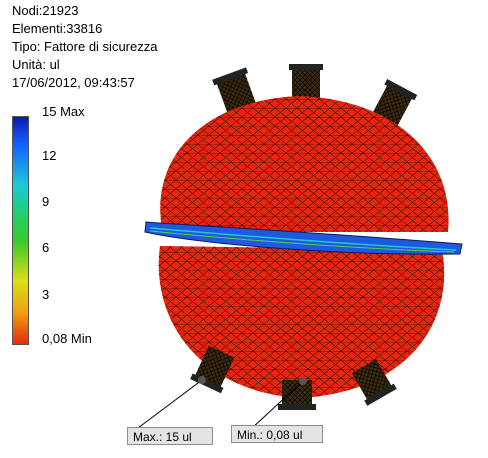 This screenshot has height=458, width=488. I want to click on max-callout: Max.: 15 ul, so click(170, 436).